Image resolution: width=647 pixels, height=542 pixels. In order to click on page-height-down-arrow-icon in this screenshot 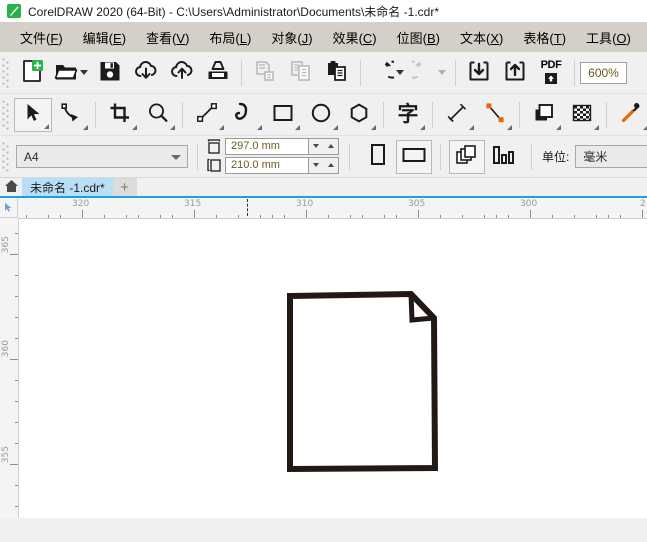, I will do `click(316, 165)`.